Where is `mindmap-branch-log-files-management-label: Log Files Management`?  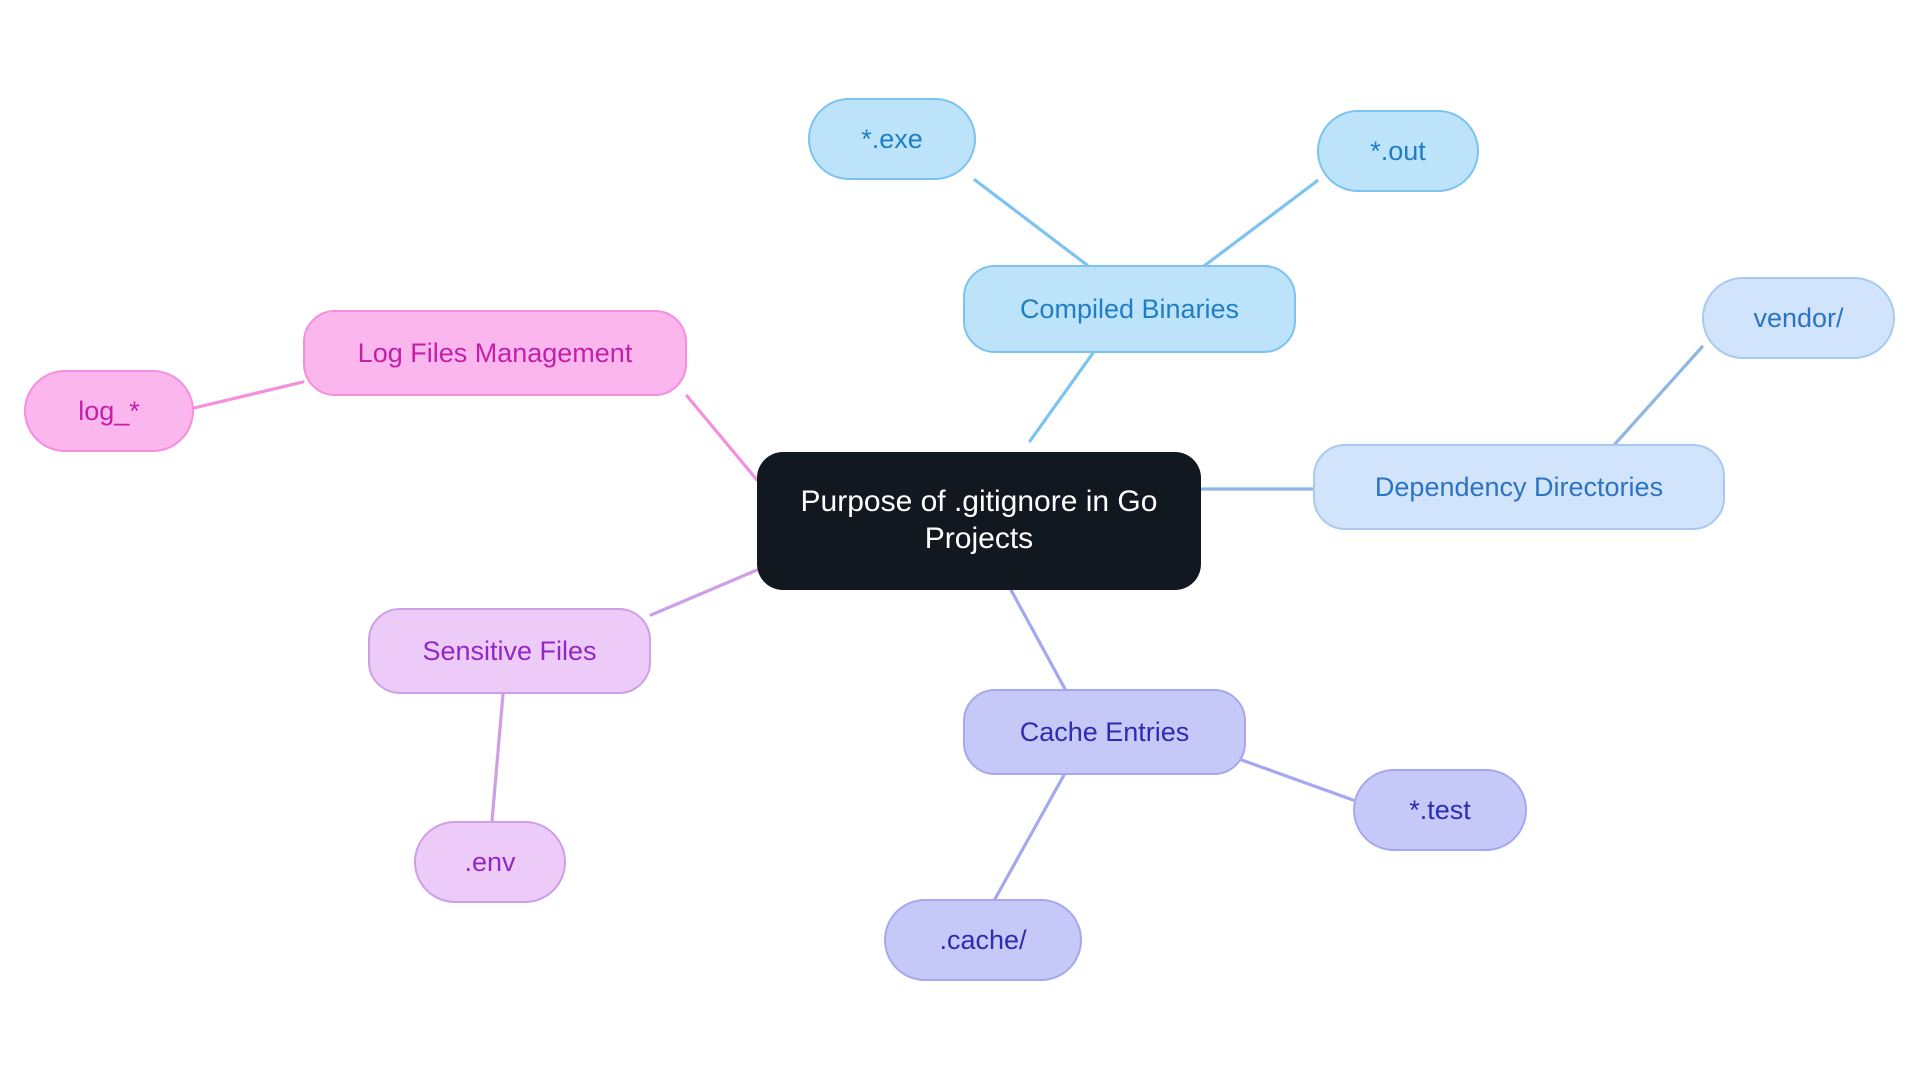 mindmap-branch-log-files-management-label: Log Files Management is located at coordinates (495, 352).